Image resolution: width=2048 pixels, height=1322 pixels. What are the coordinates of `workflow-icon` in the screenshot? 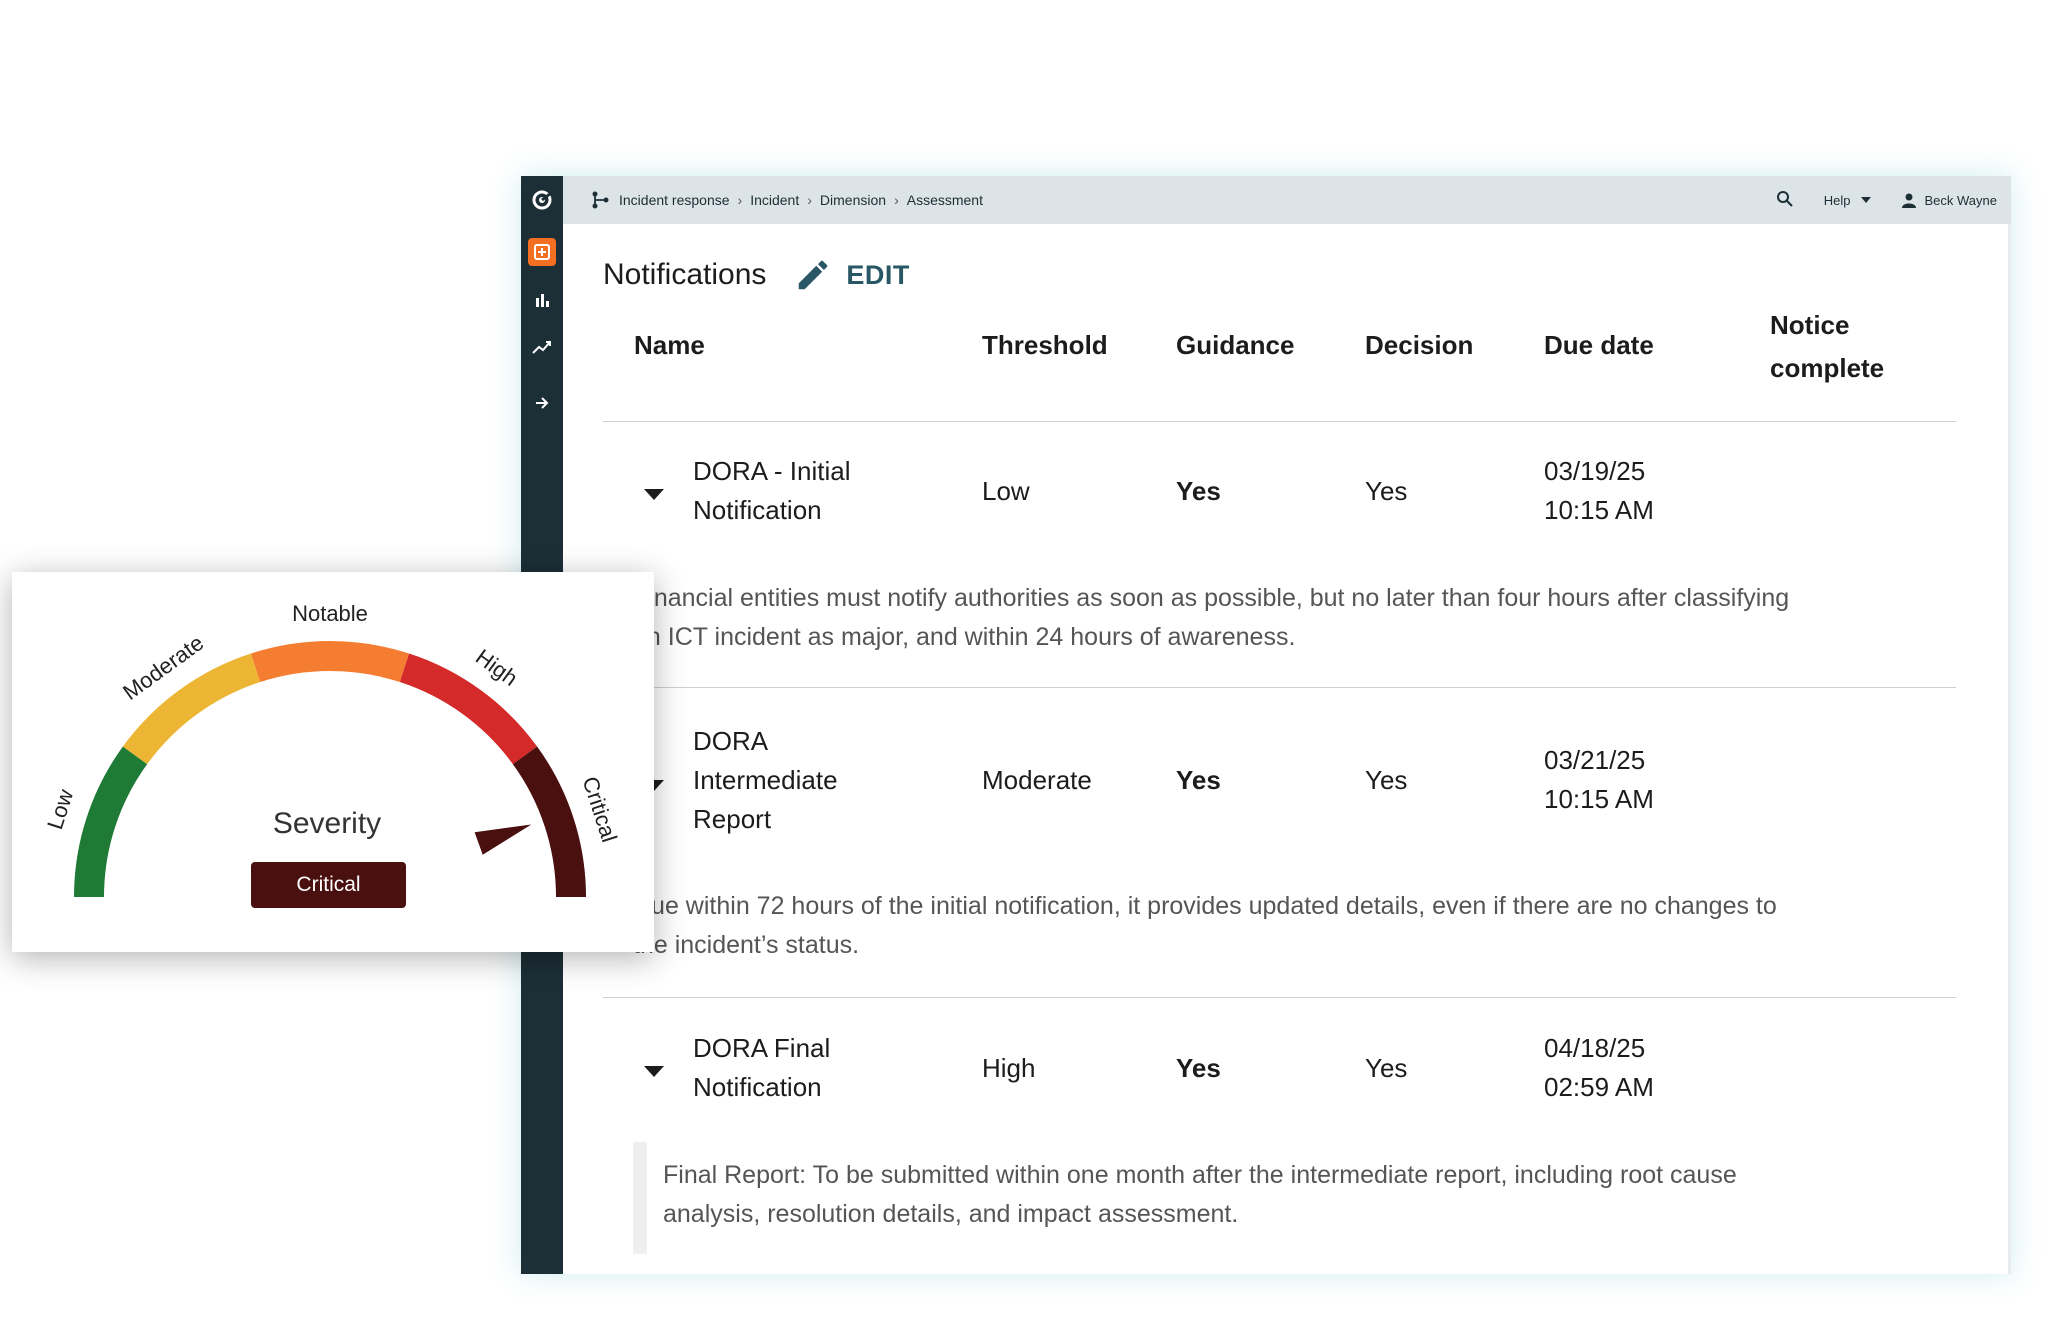 It's located at (600, 200).